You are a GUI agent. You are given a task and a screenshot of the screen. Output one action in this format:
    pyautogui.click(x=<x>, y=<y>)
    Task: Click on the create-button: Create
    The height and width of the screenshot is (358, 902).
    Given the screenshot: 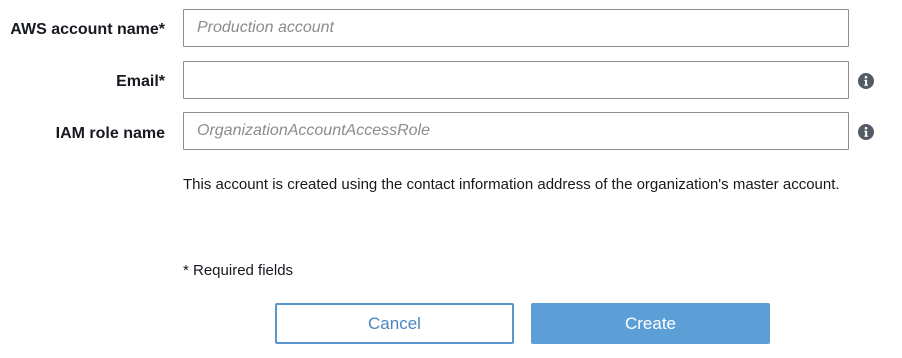 What is the action you would take?
    pyautogui.click(x=650, y=323)
    